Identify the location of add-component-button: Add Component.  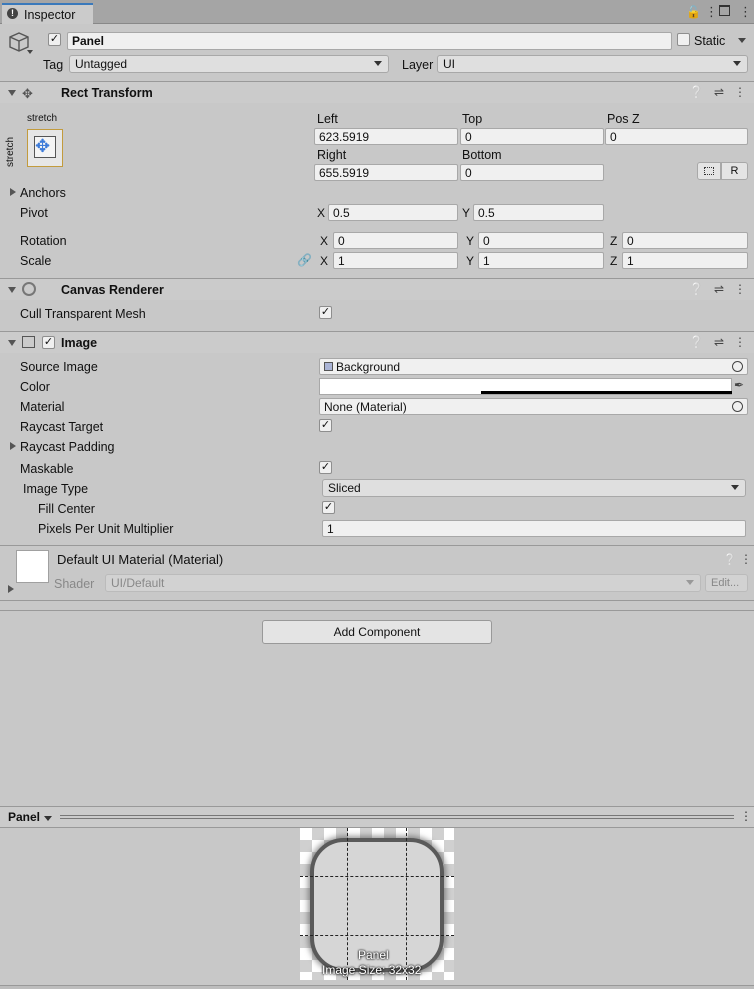
(377, 632).